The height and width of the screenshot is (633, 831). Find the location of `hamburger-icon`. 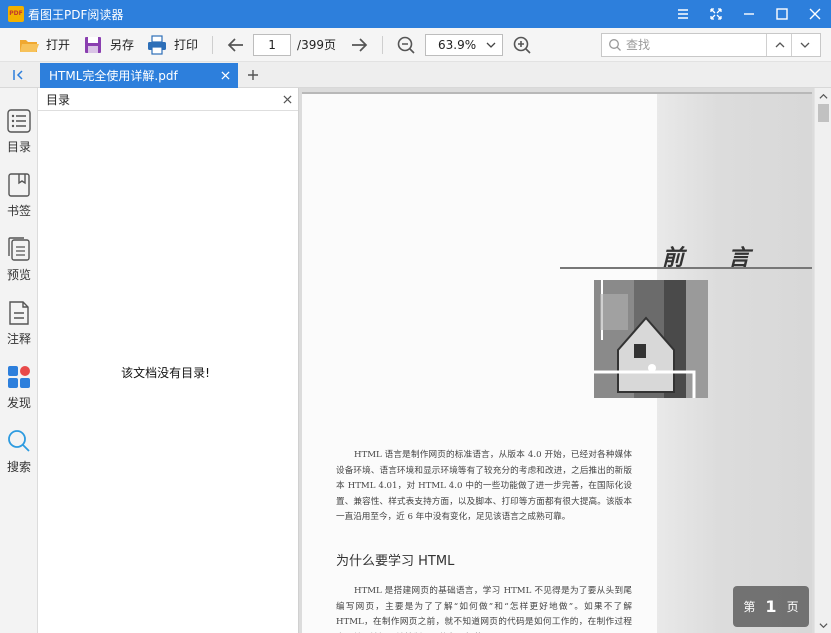

hamburger-icon is located at coordinates (682, 14).